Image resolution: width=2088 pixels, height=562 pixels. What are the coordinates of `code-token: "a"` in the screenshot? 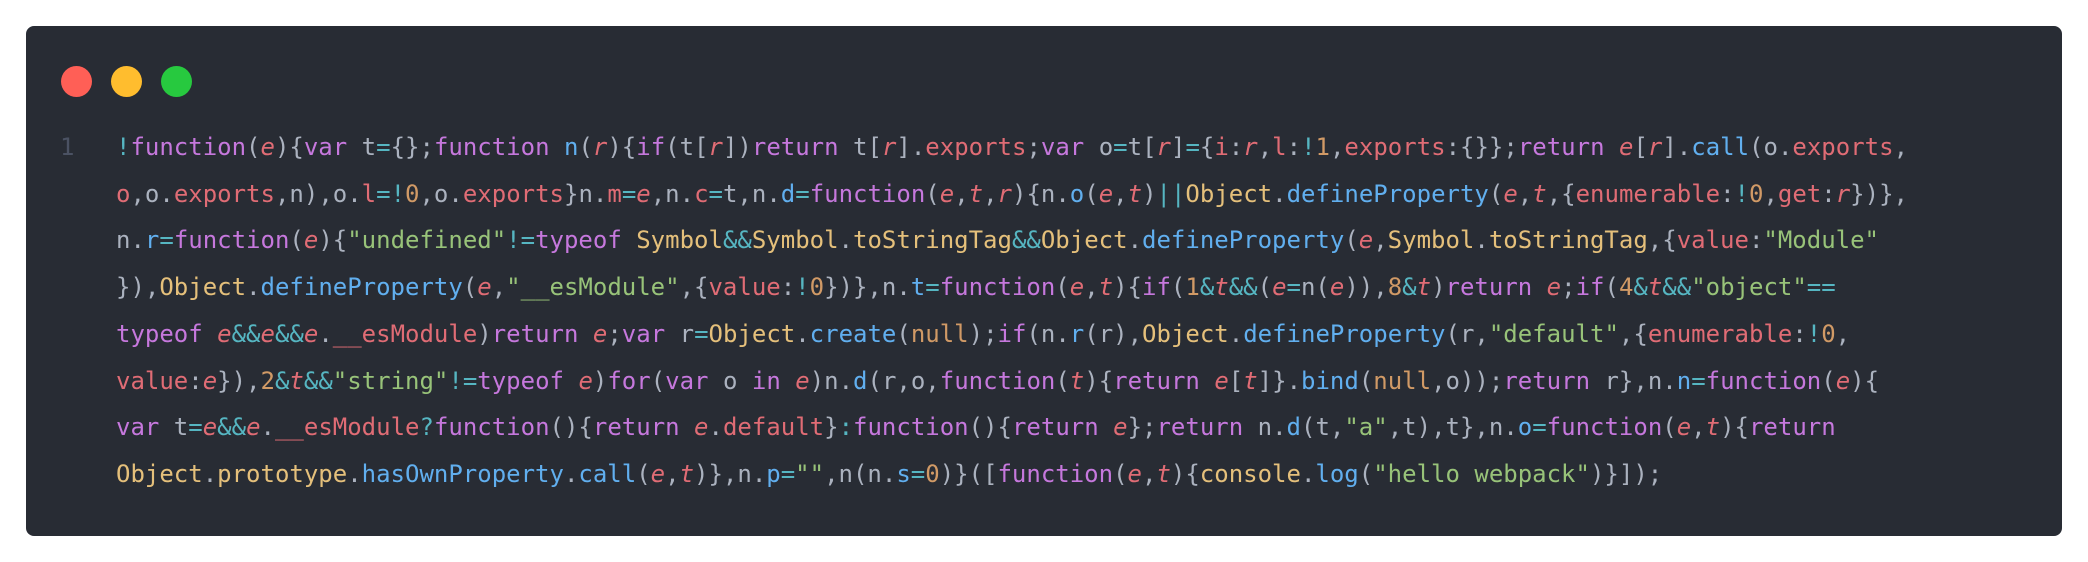 It's located at (1366, 427).